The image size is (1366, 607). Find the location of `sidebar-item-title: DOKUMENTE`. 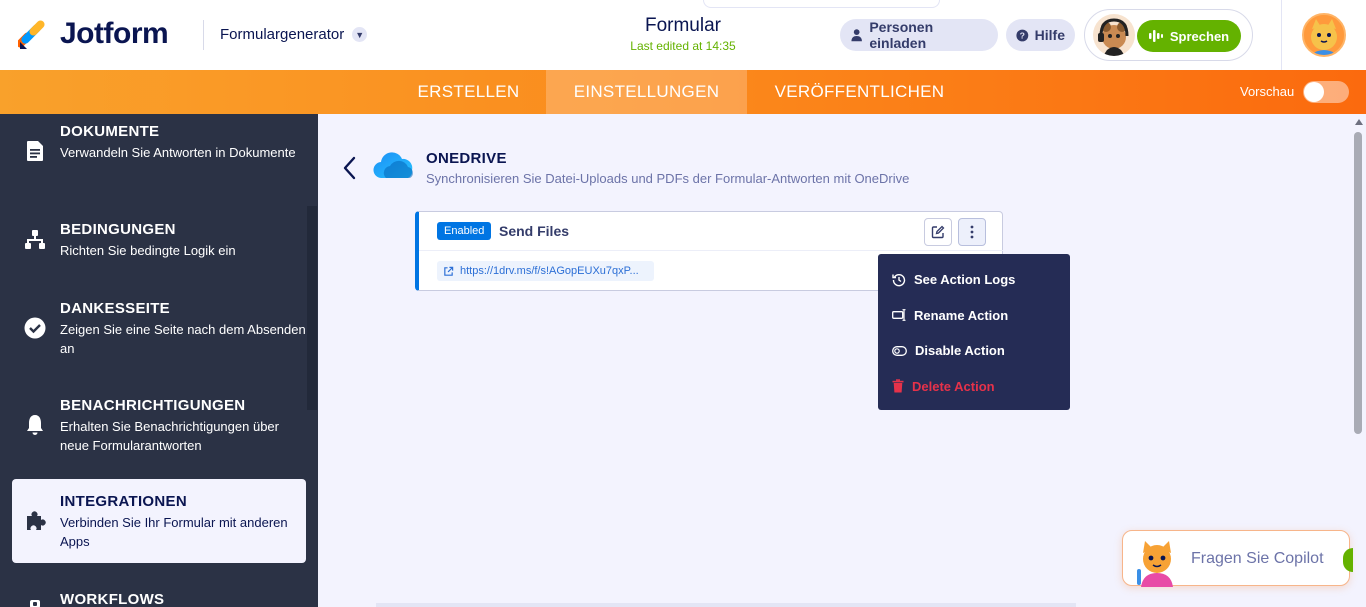

sidebar-item-title: DOKUMENTE is located at coordinates (110, 131).